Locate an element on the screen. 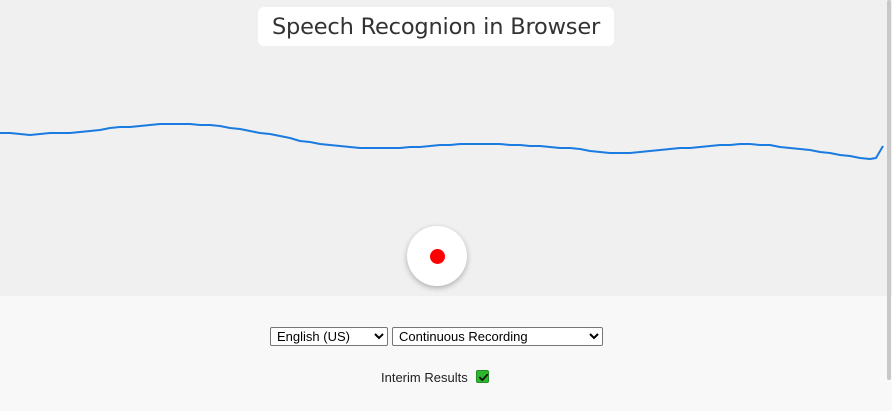 The image size is (892, 411). checkmark-icon is located at coordinates (483, 377).